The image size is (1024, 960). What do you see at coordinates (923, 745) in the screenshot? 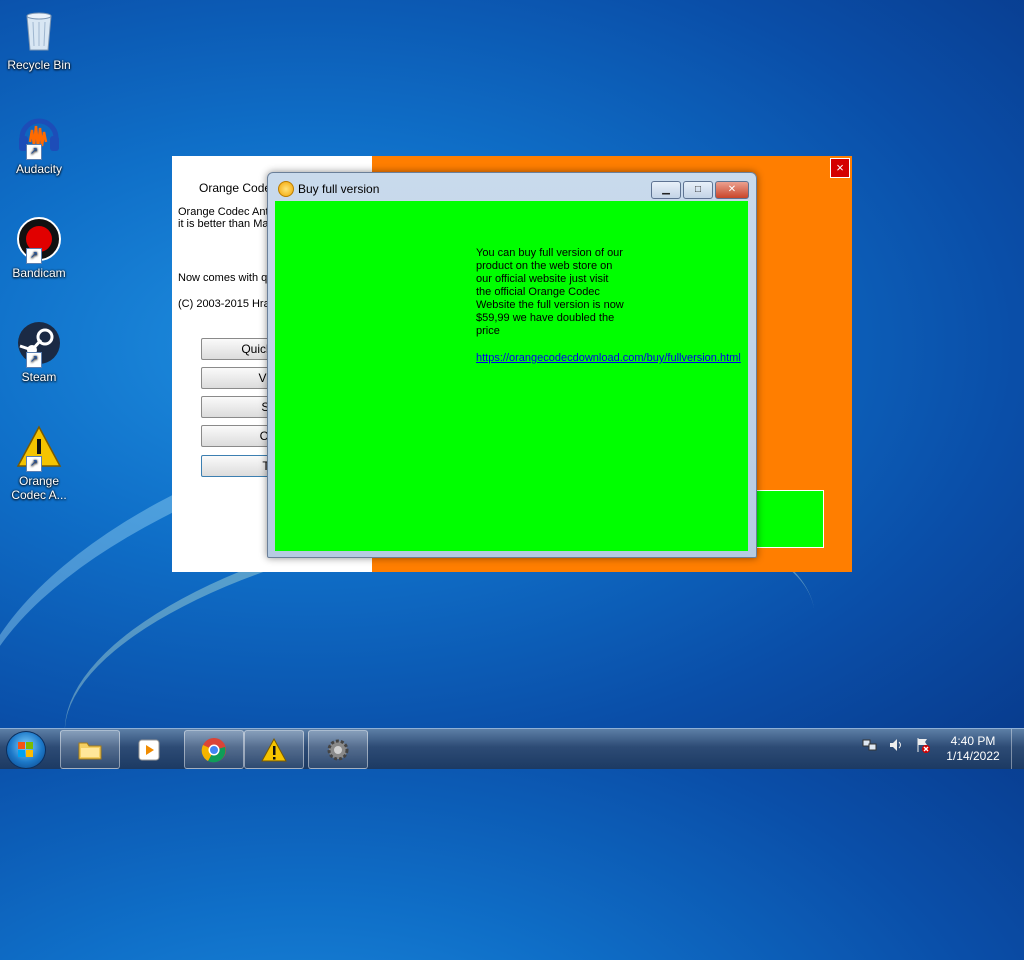
I see `action-center-icon` at bounding box center [923, 745].